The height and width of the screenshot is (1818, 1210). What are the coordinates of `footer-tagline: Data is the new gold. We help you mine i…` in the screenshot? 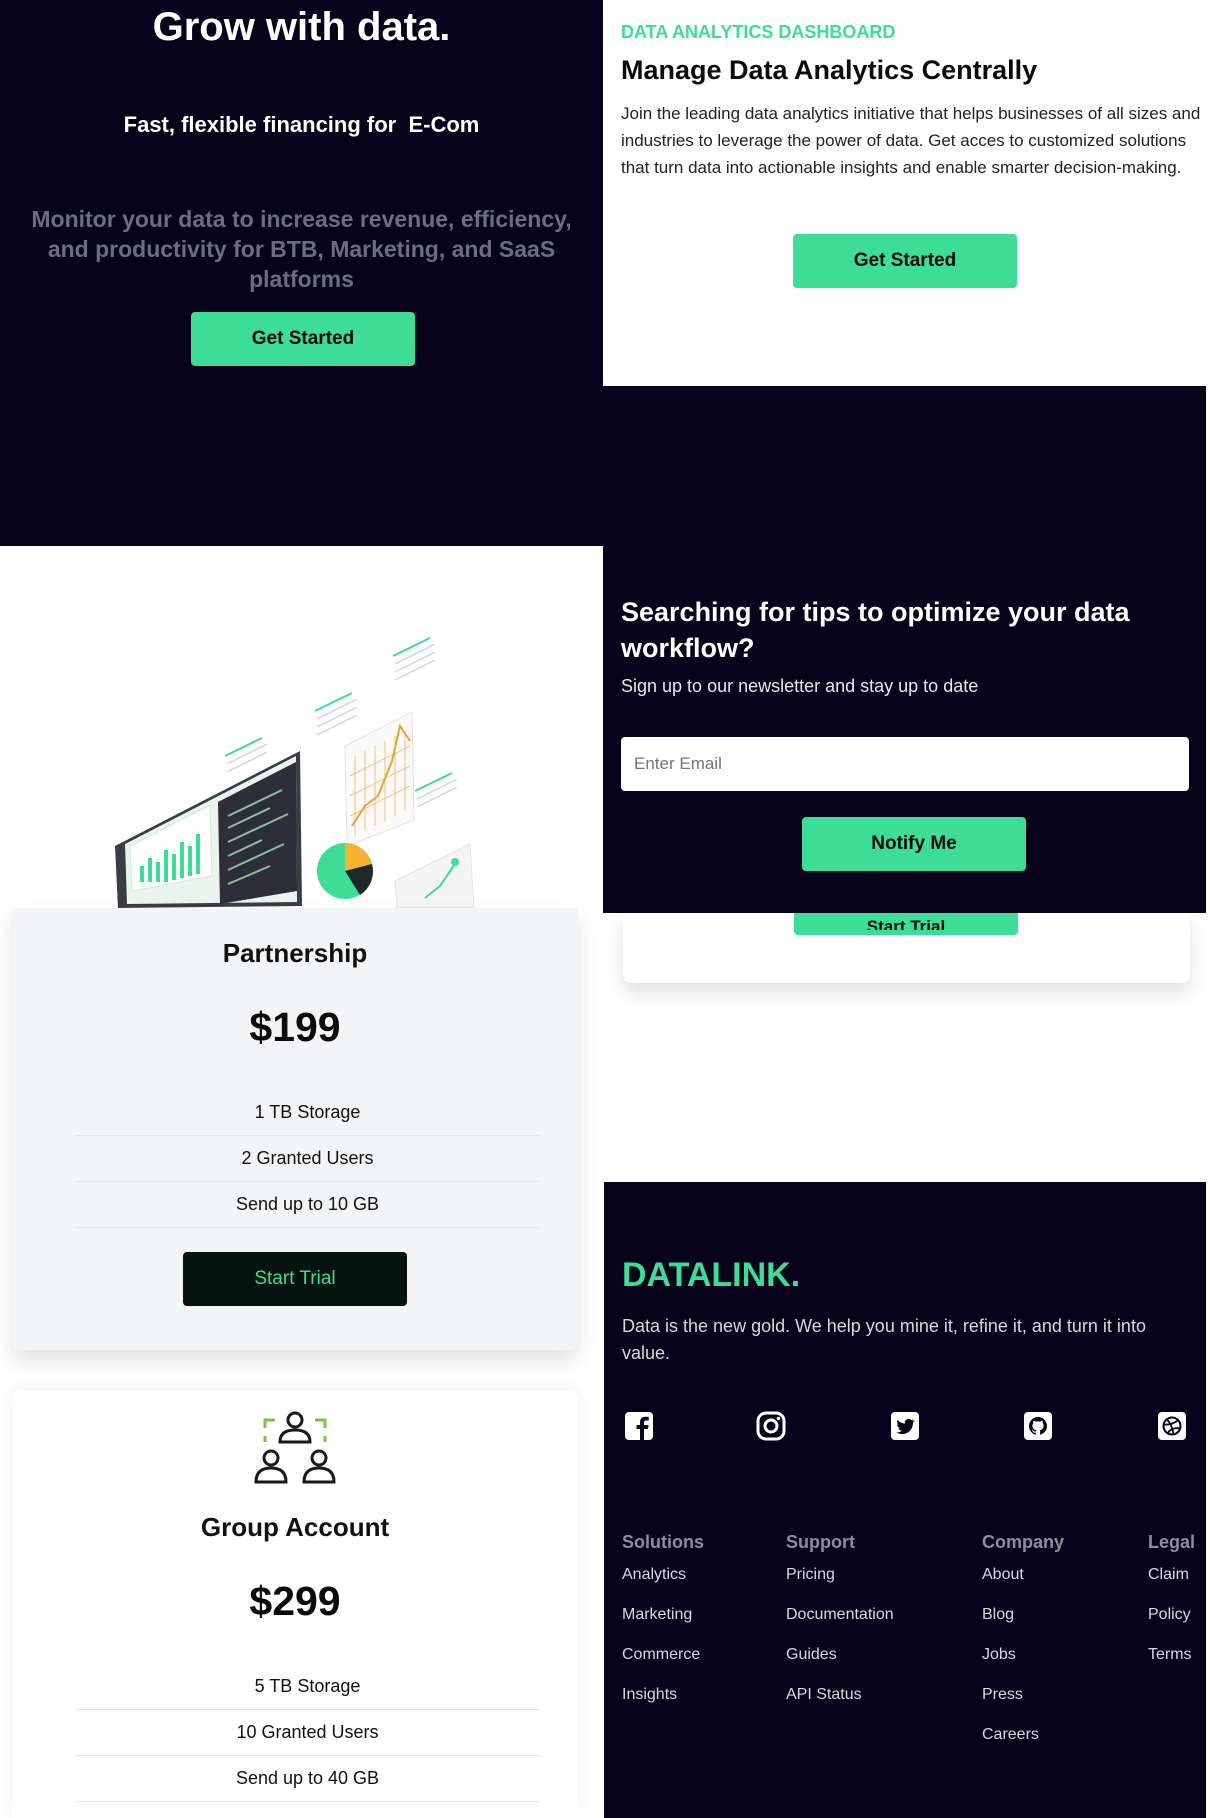 It's located at (884, 1339).